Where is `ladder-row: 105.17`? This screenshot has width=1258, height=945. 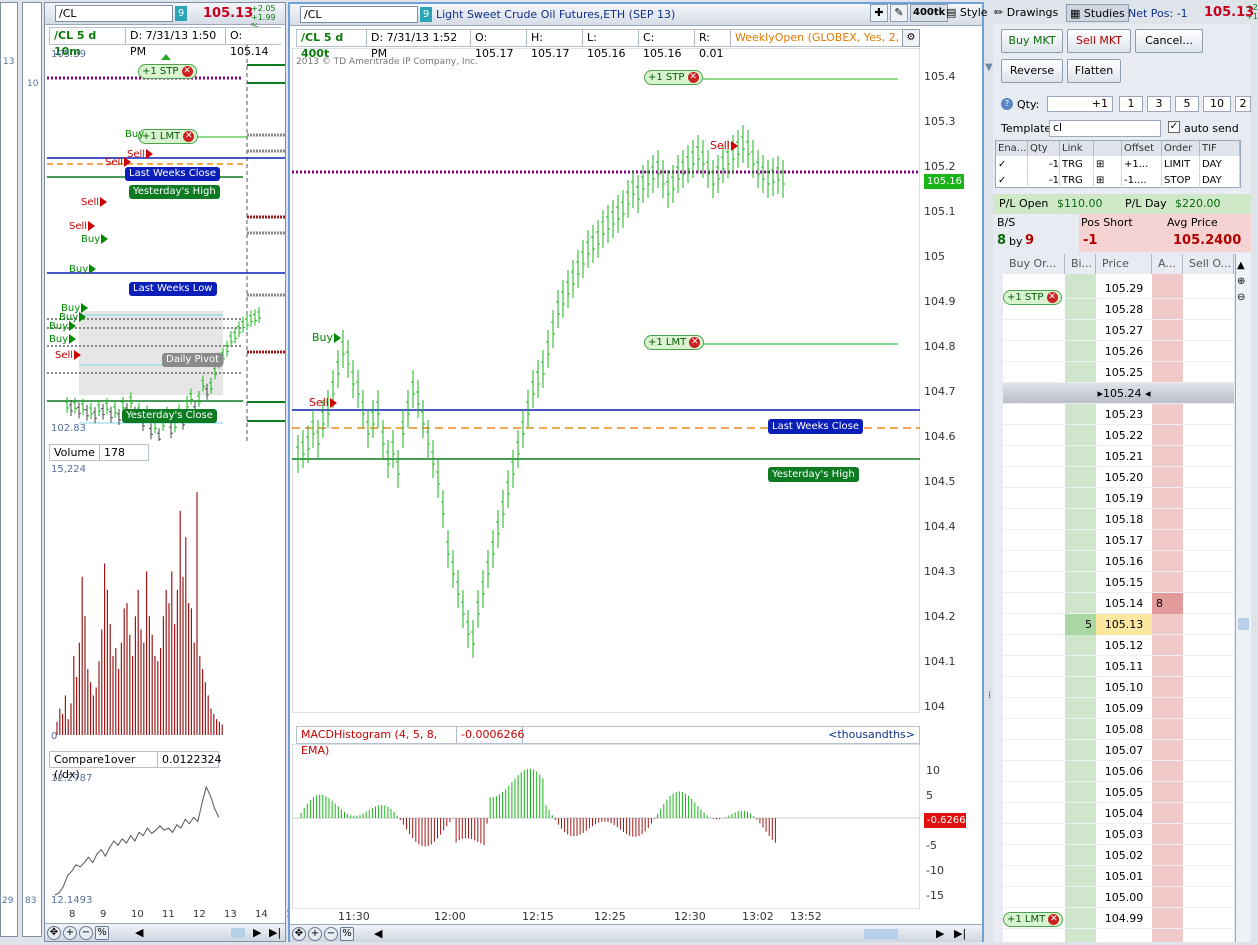
ladder-row: 105.17 is located at coordinates (1118, 540).